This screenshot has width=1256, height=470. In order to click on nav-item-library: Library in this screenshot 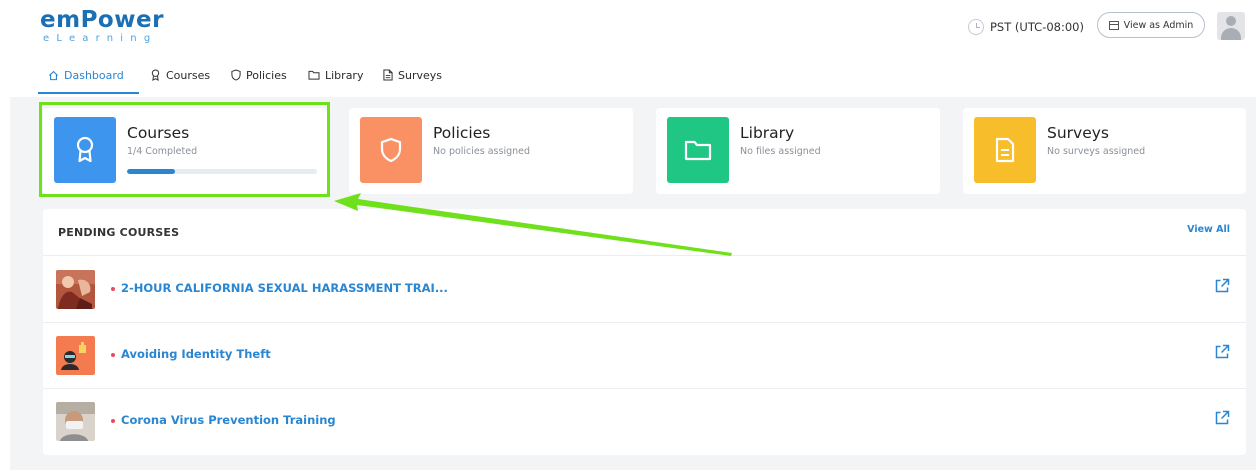, I will do `click(335, 75)`.